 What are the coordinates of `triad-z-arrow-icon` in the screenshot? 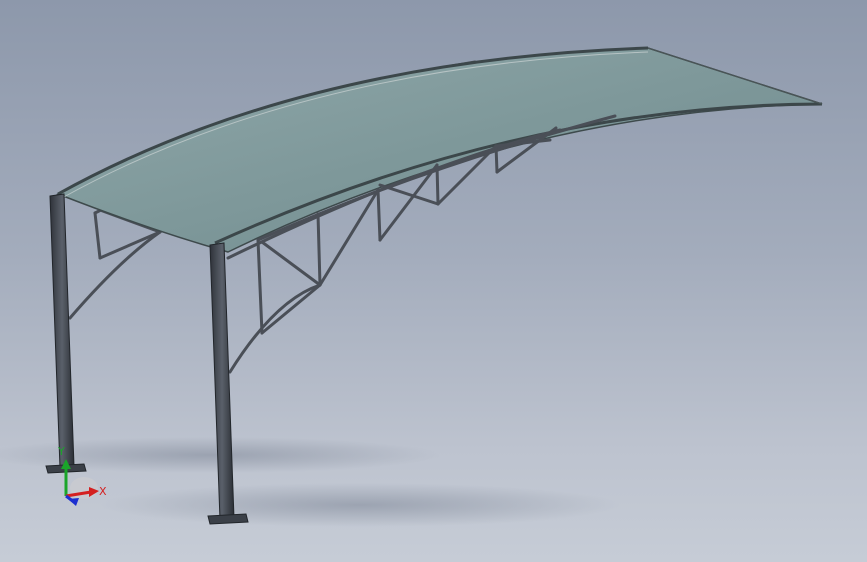 It's located at (73, 502).